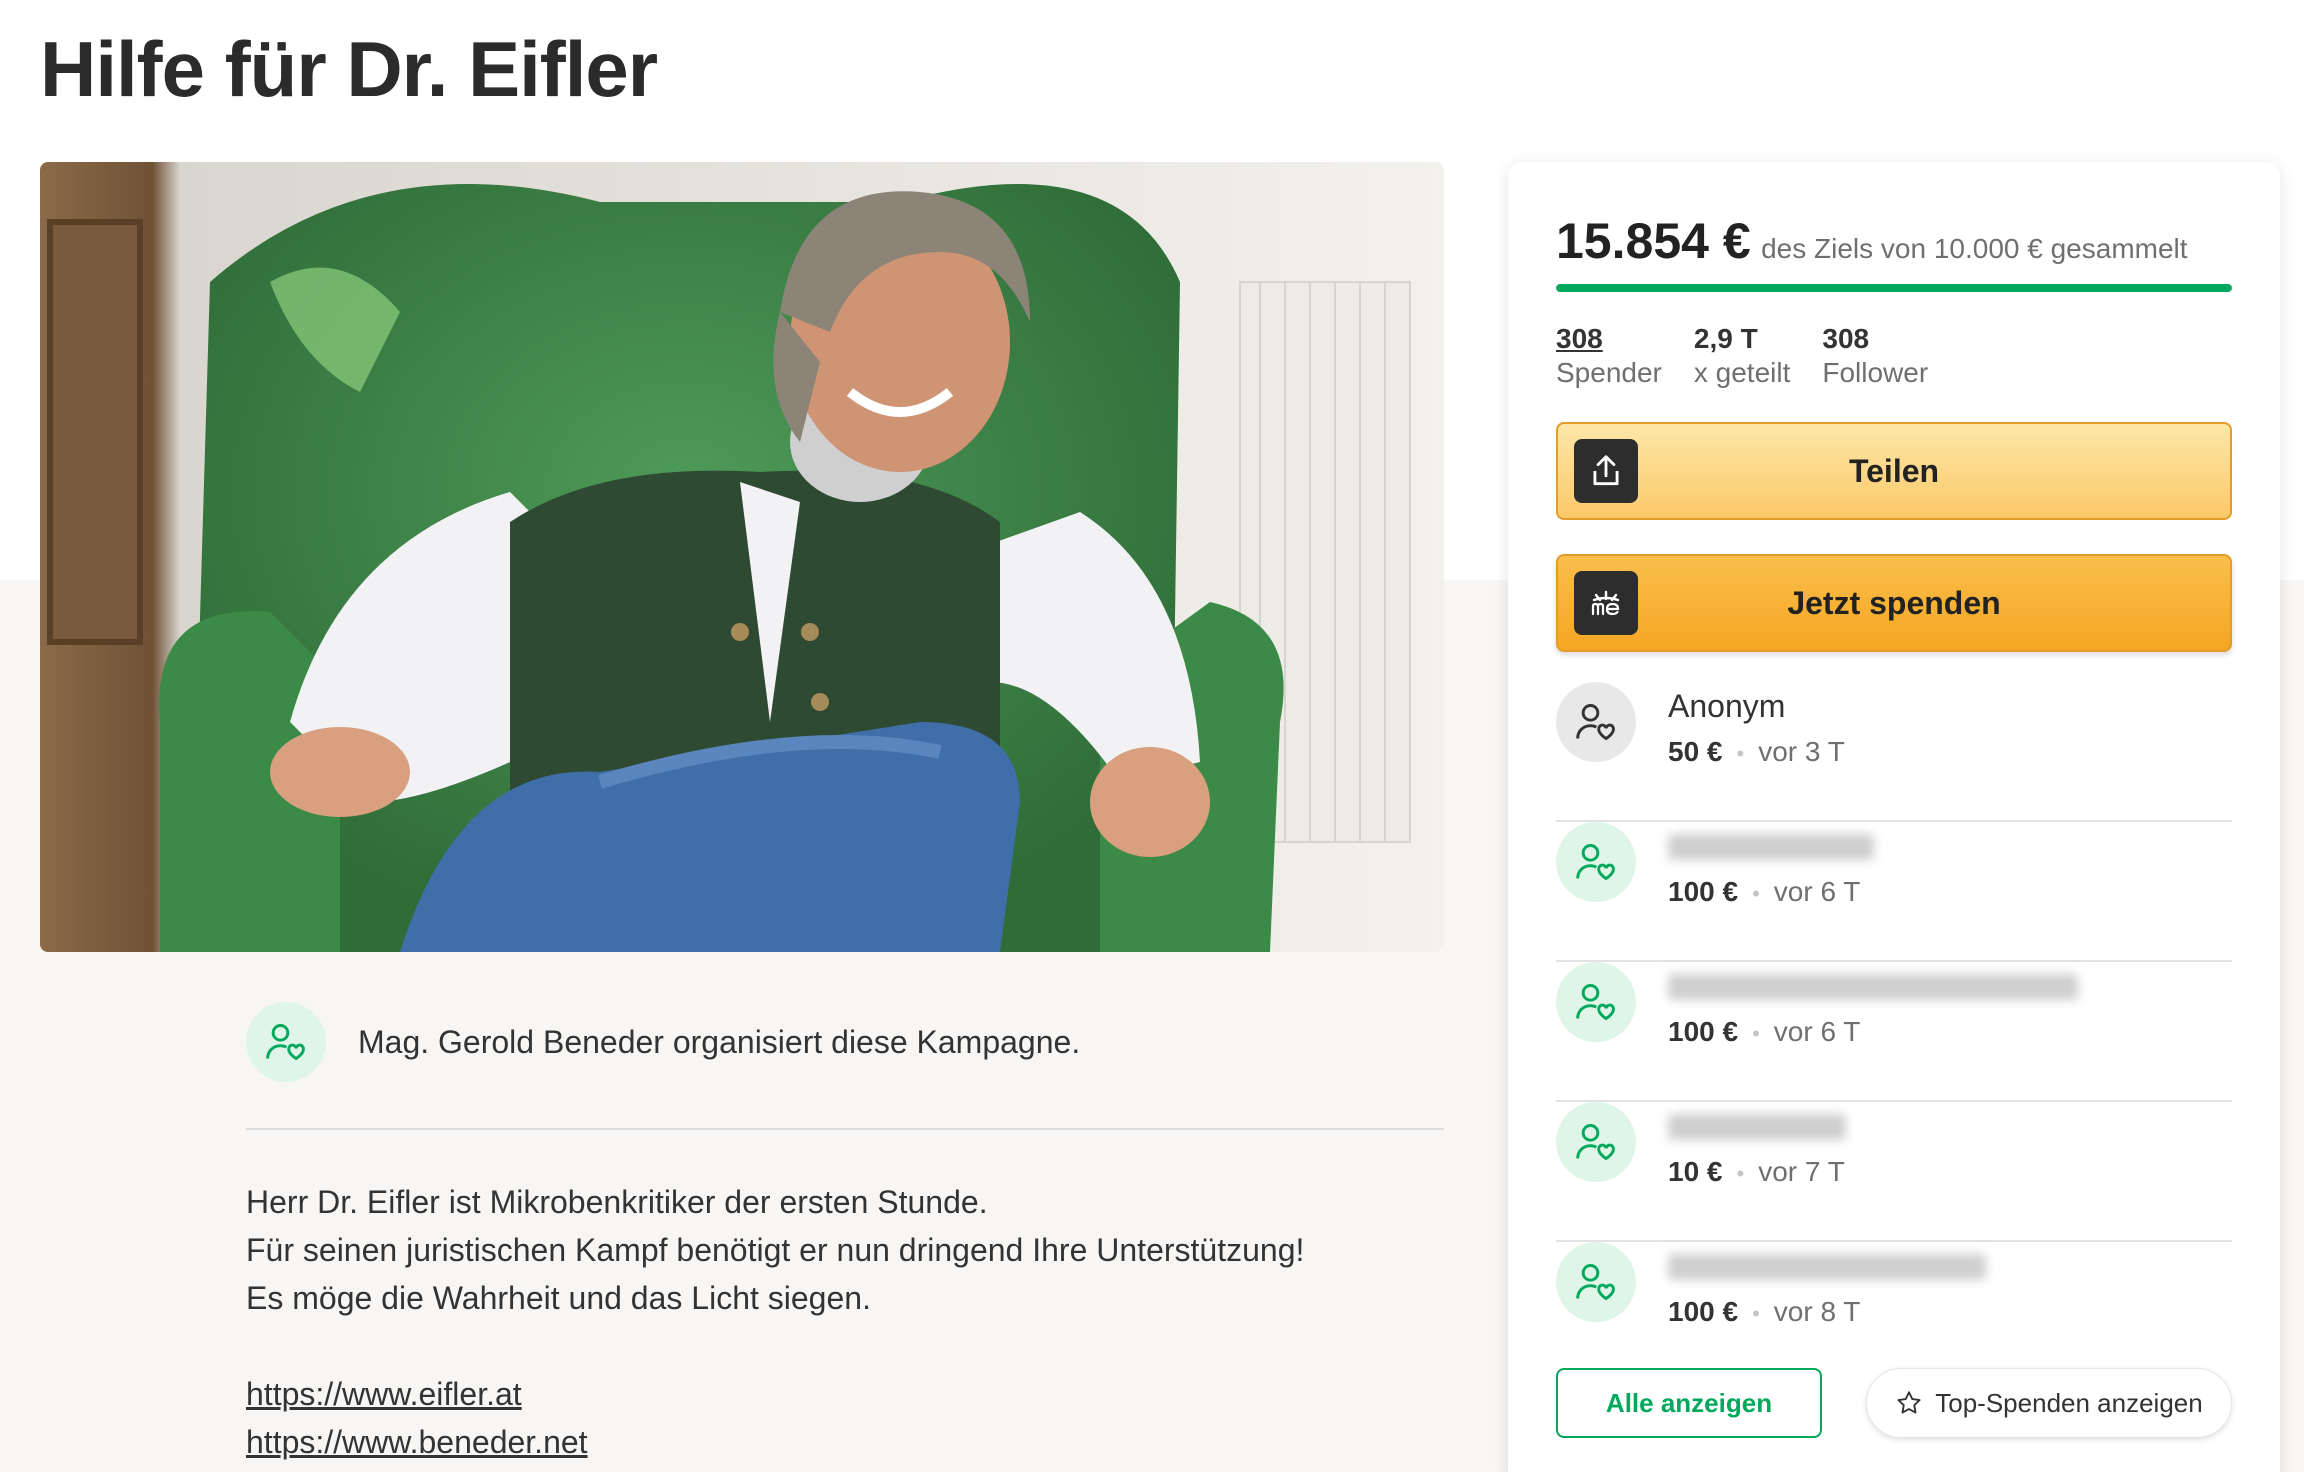  What do you see at coordinates (1875, 372) in the screenshot?
I see `followers-label: Follower` at bounding box center [1875, 372].